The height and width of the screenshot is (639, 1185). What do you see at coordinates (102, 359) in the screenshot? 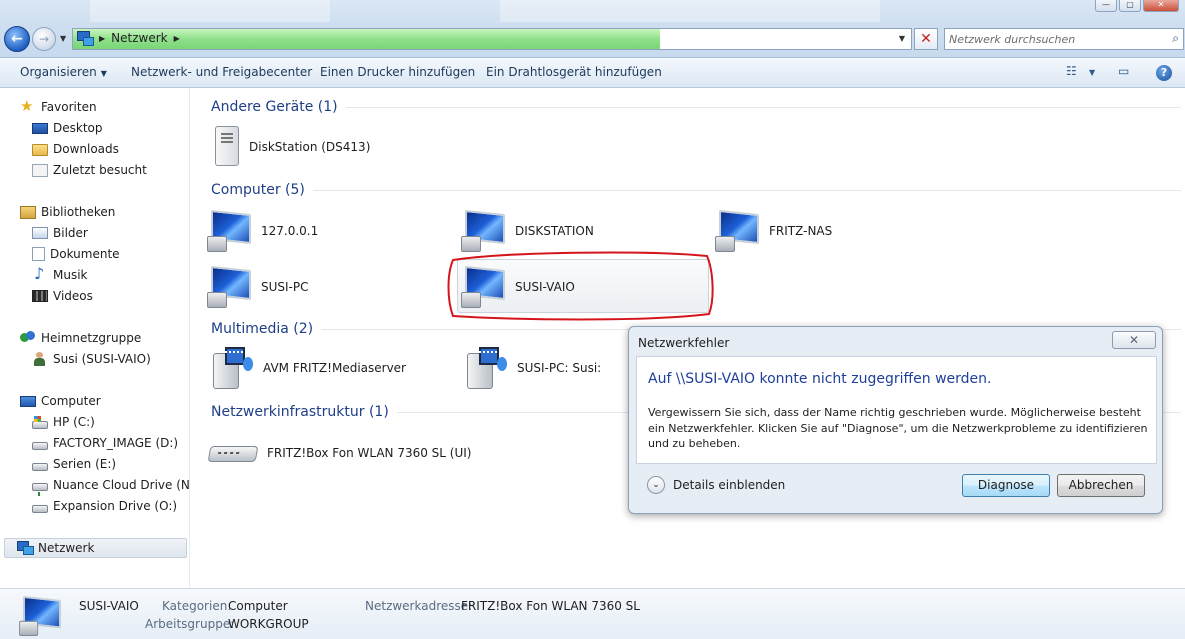
I see `sidebar-item-label: Susi (SUSI-VAIO)` at bounding box center [102, 359].